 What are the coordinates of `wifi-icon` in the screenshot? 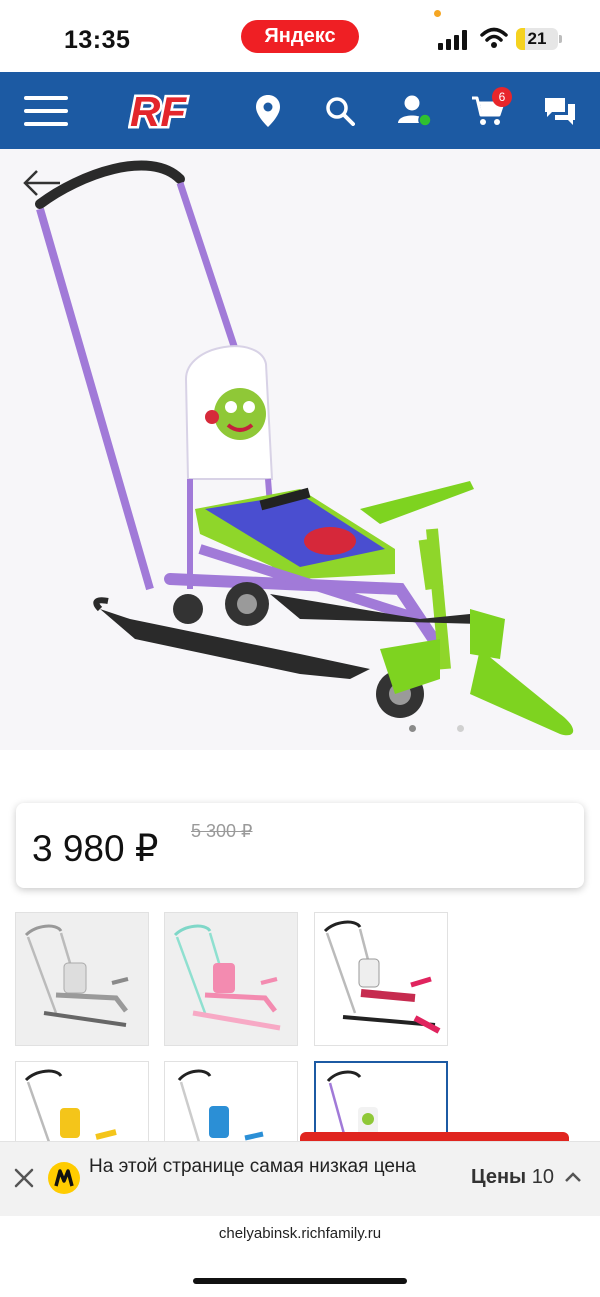 It's located at (494, 37).